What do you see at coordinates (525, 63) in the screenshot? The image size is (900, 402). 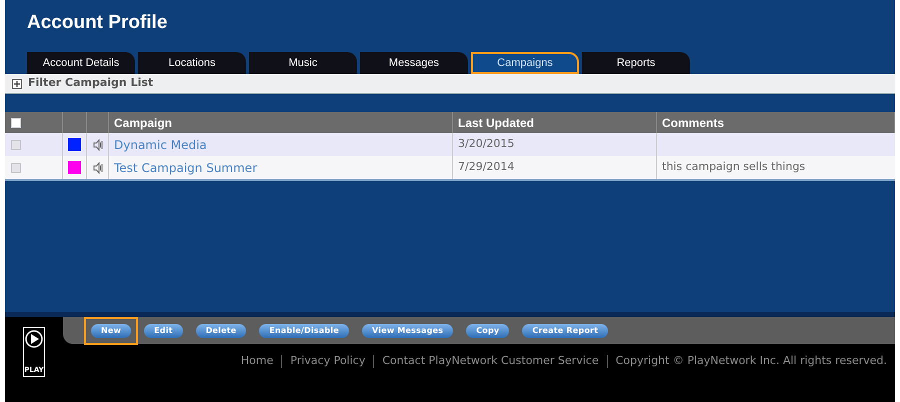 I see `tab: Campaigns` at bounding box center [525, 63].